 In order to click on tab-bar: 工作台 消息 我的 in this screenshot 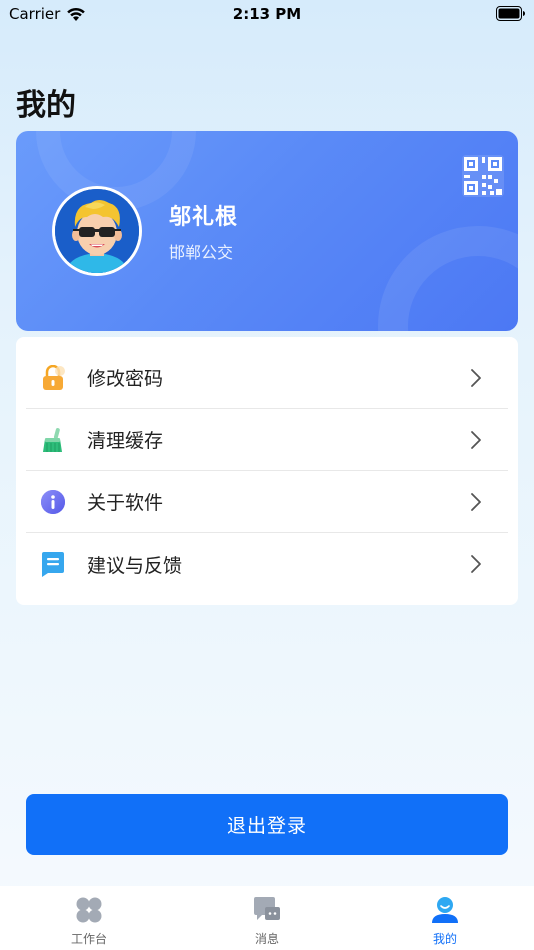, I will do `click(267, 918)`.